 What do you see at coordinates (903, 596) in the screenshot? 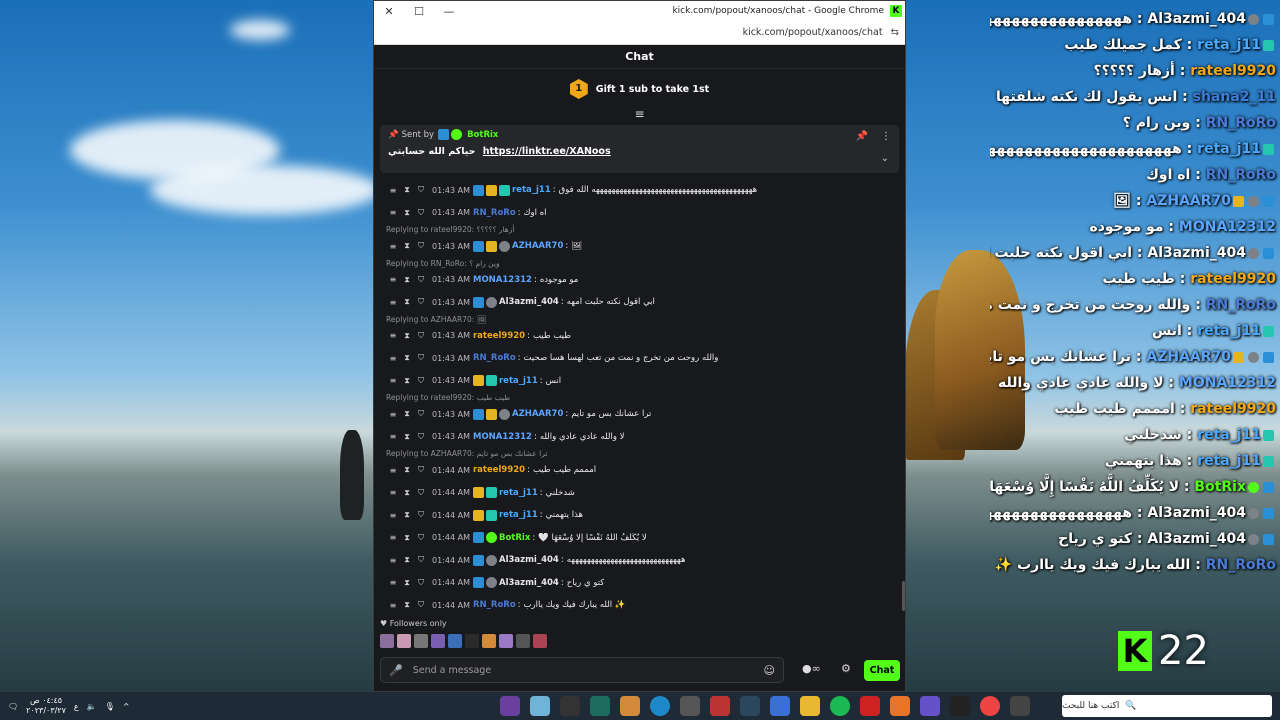
I see `chat-scrollbar` at bounding box center [903, 596].